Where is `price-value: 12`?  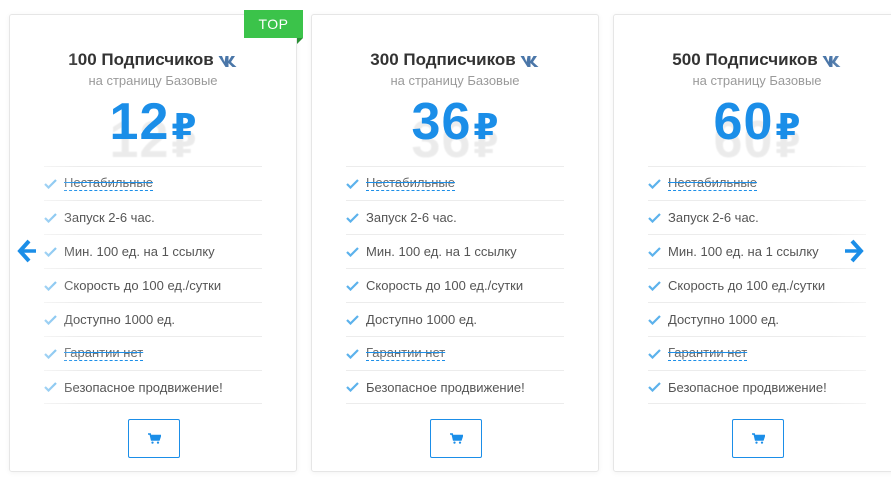 price-value: 12 is located at coordinates (139, 122).